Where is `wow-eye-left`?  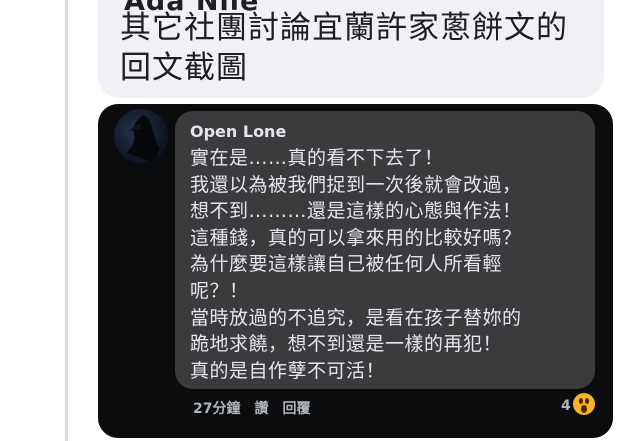
wow-eye-left is located at coordinates (581, 401).